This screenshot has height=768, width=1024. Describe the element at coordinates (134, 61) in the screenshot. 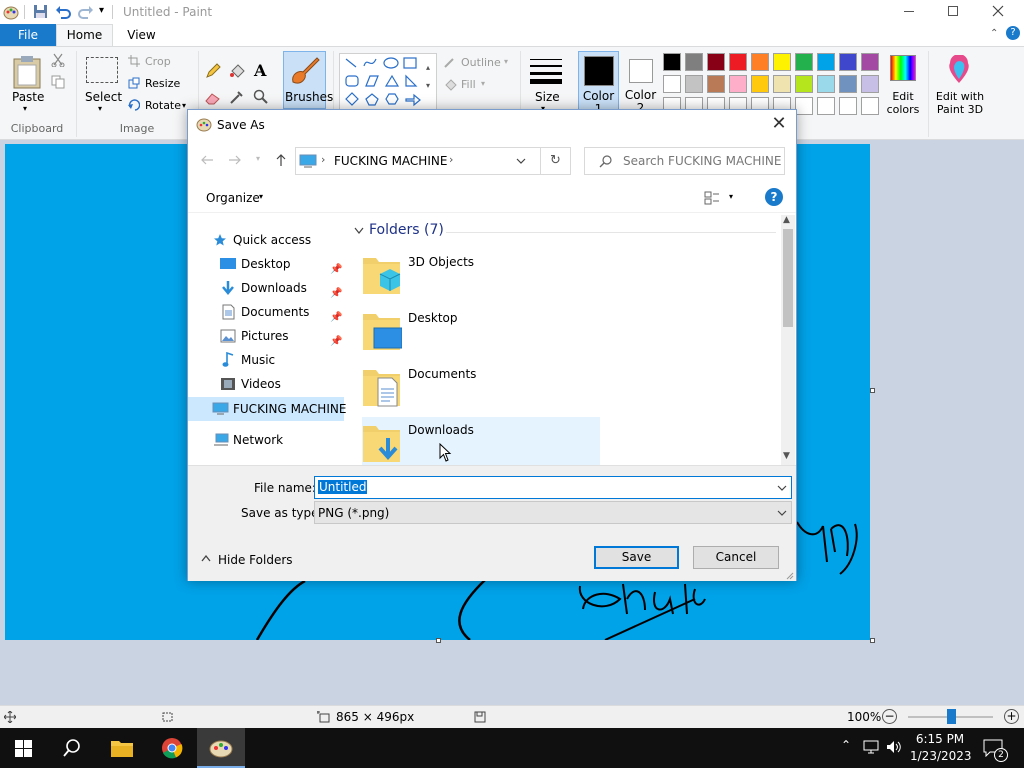

I see `crop-icon` at that location.